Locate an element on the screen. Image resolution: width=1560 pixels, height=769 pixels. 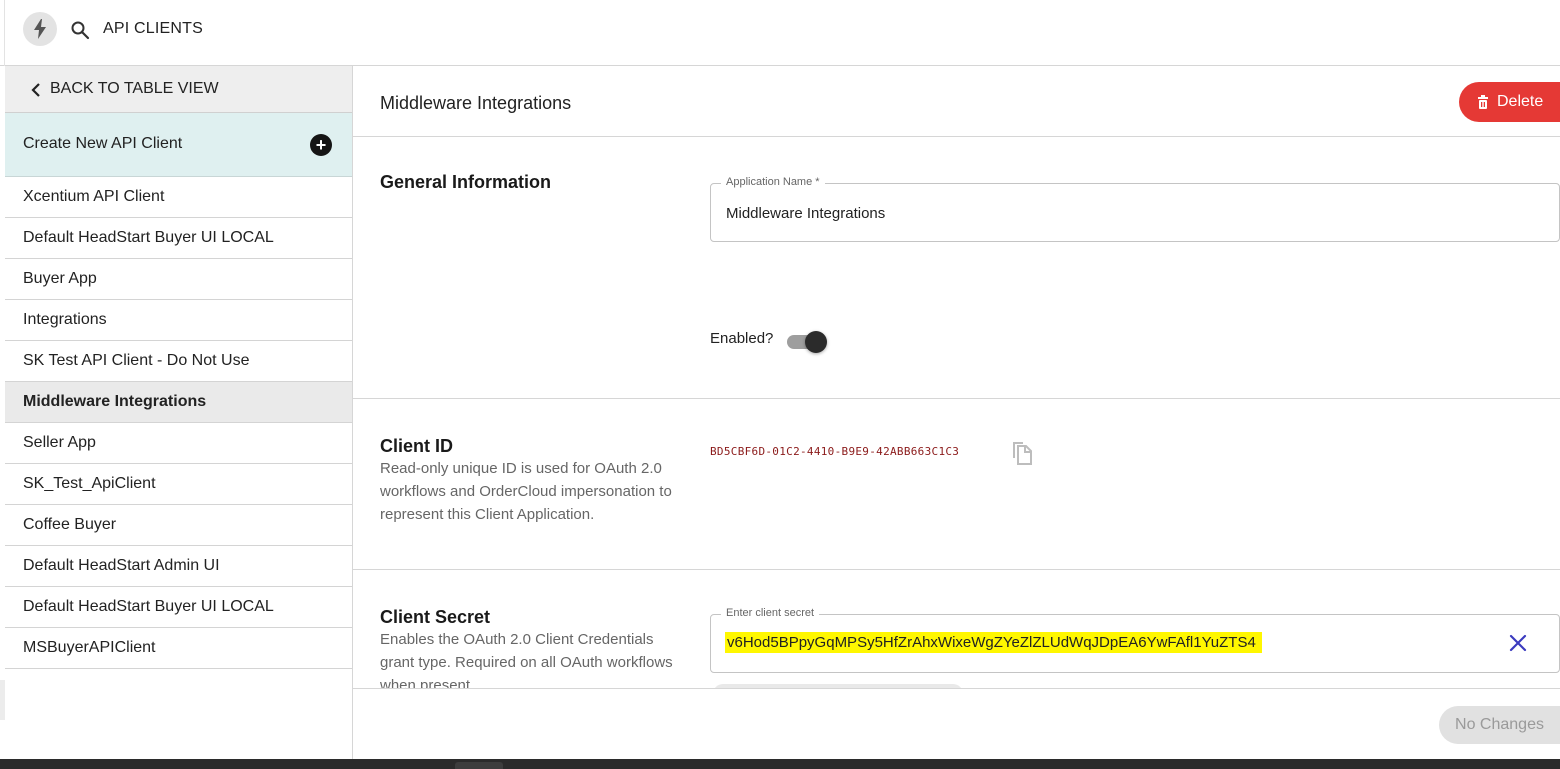
detail-title: Middleware Integrations is located at coordinates (476, 103).